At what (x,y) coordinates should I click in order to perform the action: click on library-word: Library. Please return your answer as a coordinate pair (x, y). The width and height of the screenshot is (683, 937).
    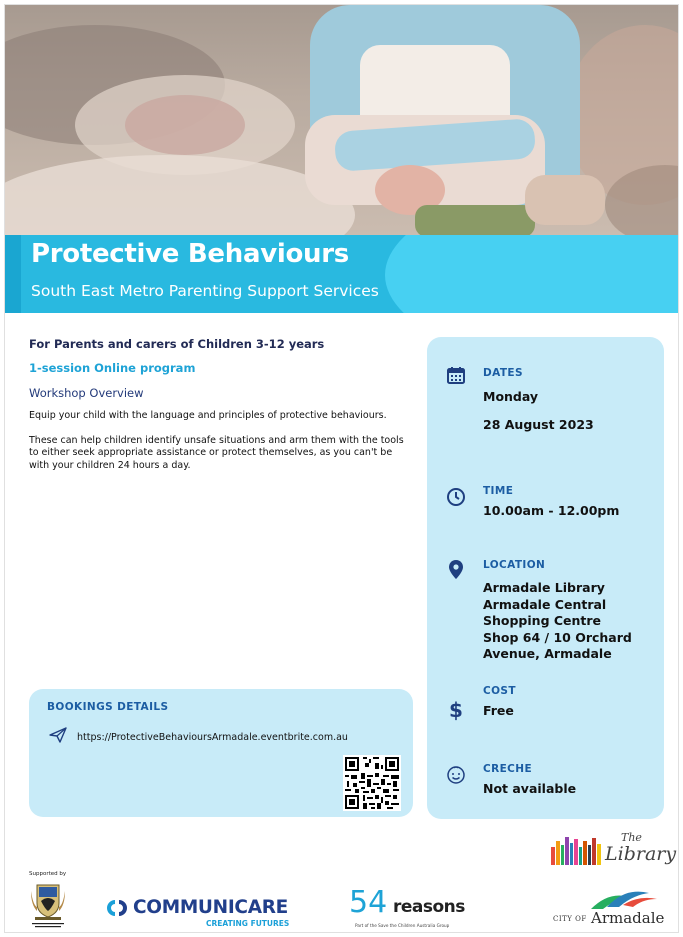
    Looking at the image, I should click on (641, 854).